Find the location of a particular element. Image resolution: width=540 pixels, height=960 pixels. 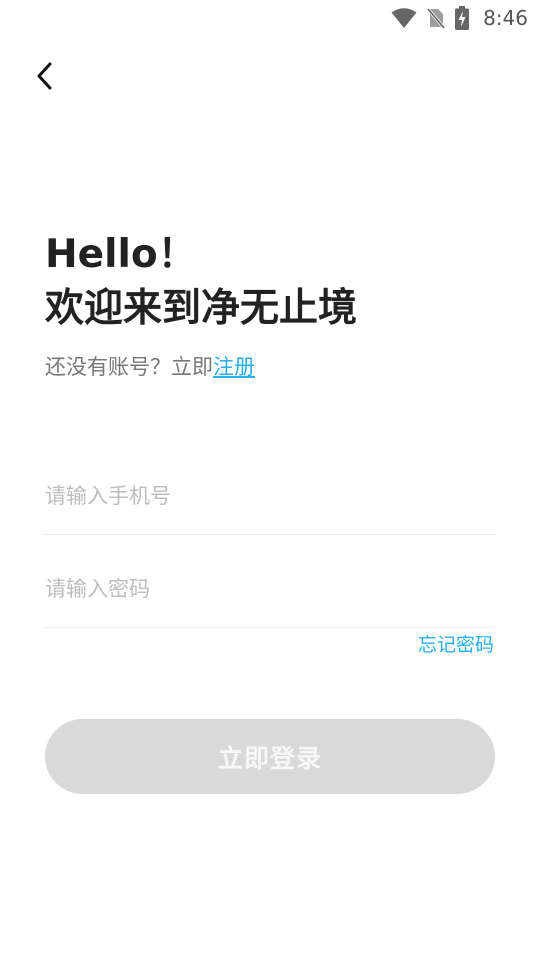

welcome-title: 欢迎来到净无止境 is located at coordinates (201, 308).